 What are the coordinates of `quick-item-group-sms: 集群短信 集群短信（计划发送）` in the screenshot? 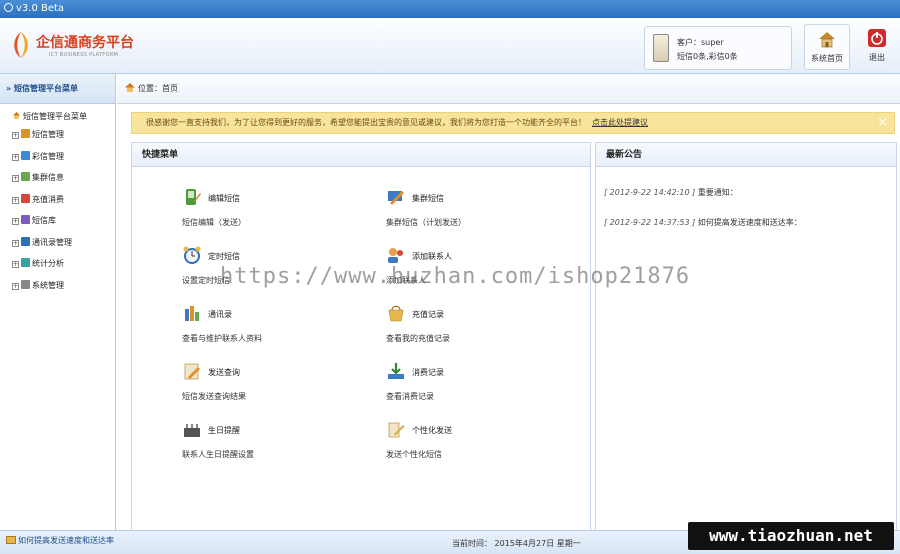 It's located at (486, 212).